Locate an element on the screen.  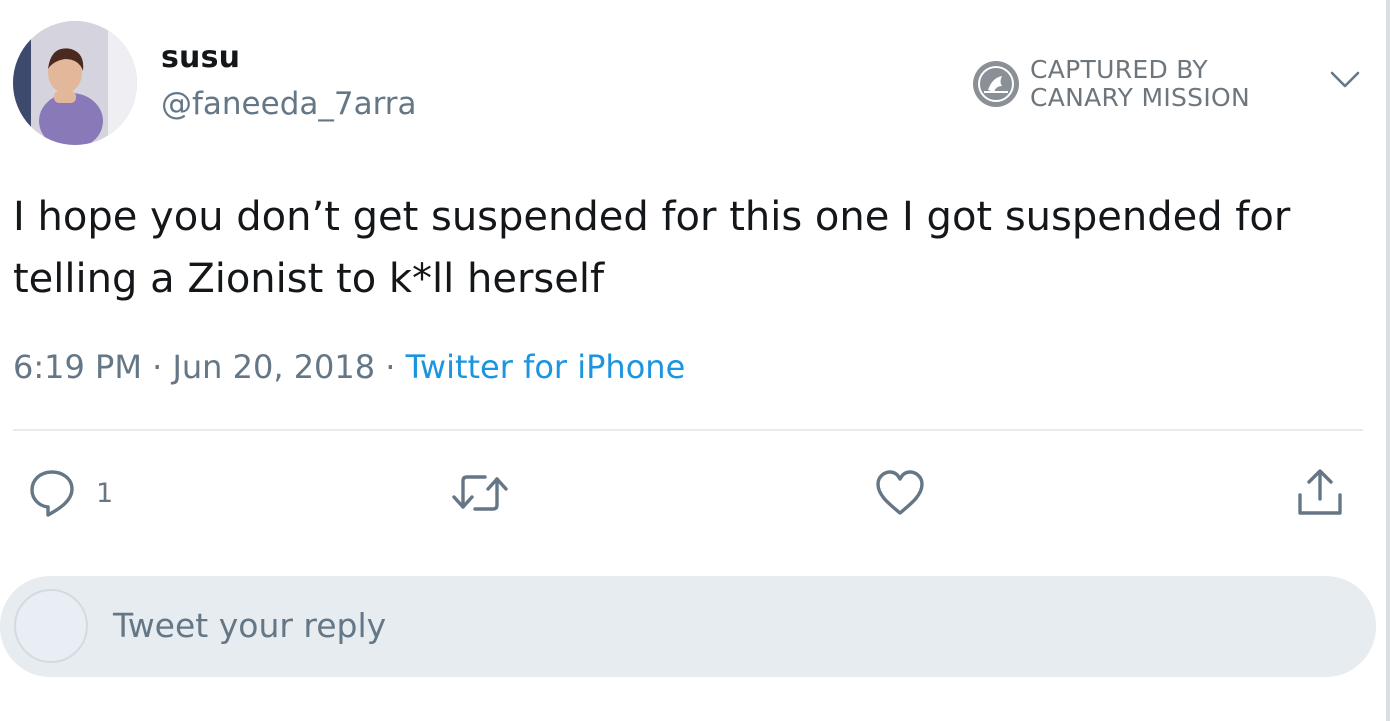
chevron-down-icon is located at coordinates (1345, 79).